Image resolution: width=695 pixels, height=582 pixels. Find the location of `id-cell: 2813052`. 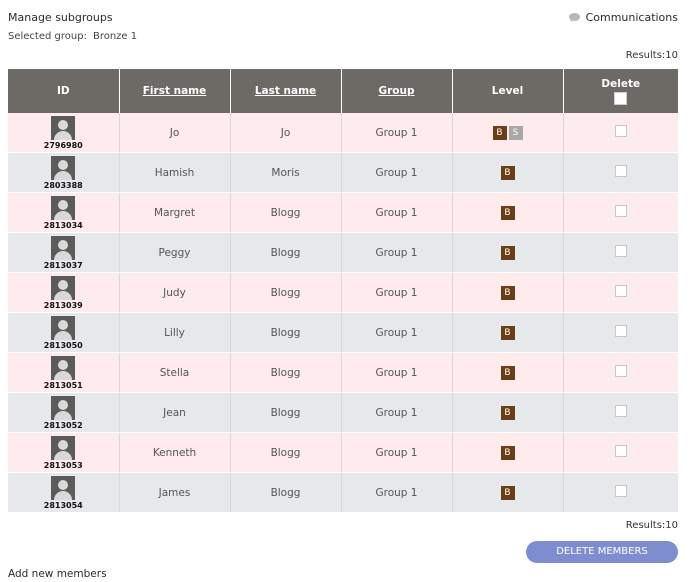

id-cell: 2813052 is located at coordinates (63, 412).